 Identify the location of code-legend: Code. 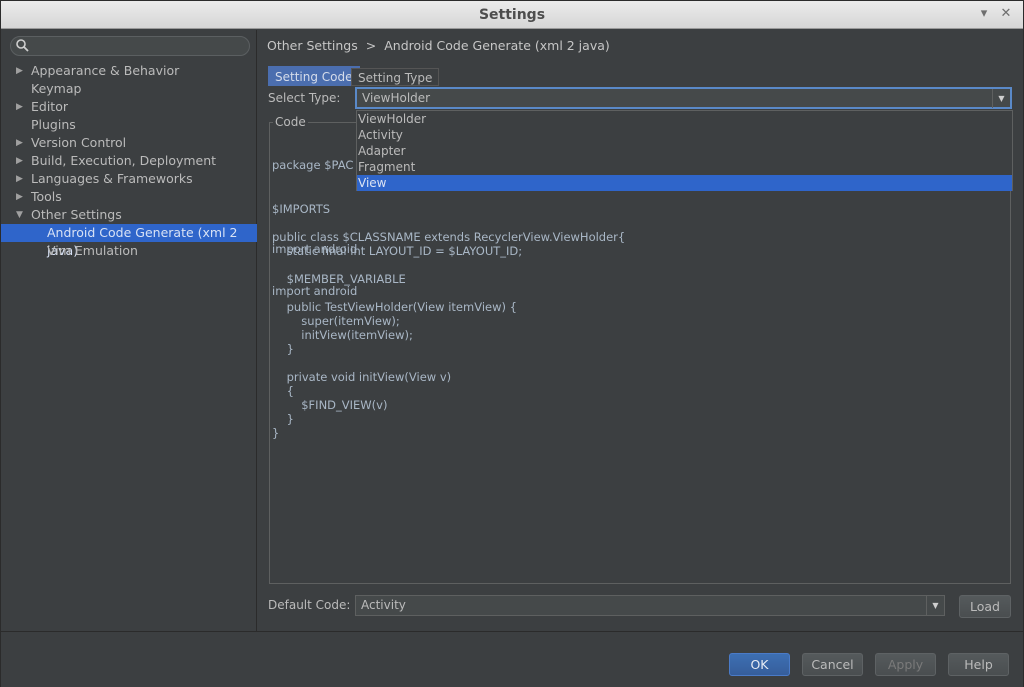
(290, 122).